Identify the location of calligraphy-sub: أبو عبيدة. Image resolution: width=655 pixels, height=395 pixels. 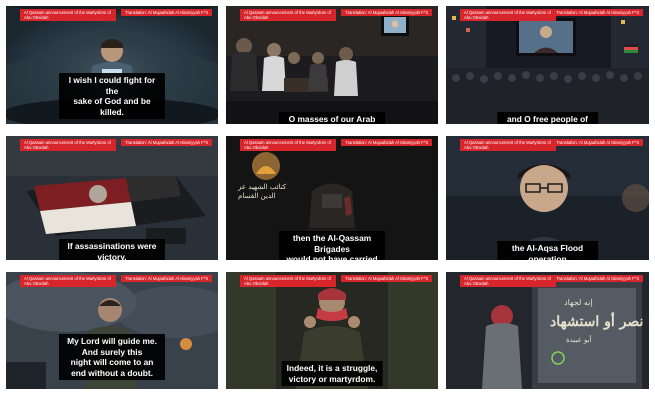
(579, 340).